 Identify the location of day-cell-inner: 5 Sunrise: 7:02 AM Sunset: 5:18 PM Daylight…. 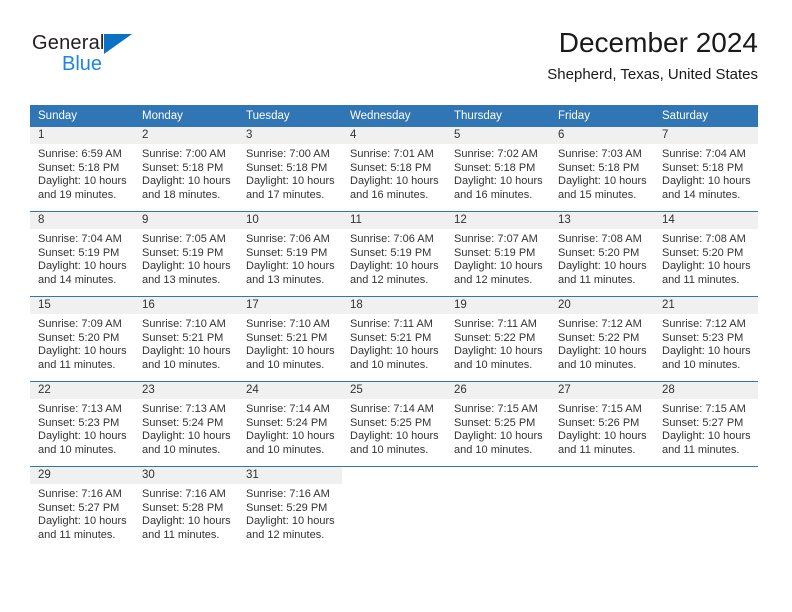
(498, 169).